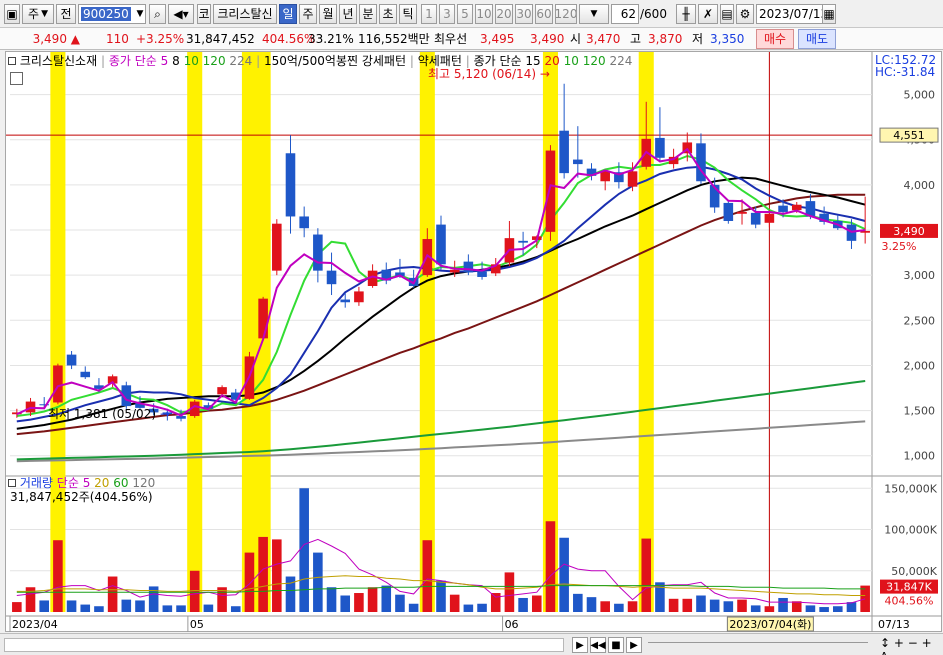  What do you see at coordinates (348, 14) in the screenshot?
I see `period-year-button: 년` at bounding box center [348, 14].